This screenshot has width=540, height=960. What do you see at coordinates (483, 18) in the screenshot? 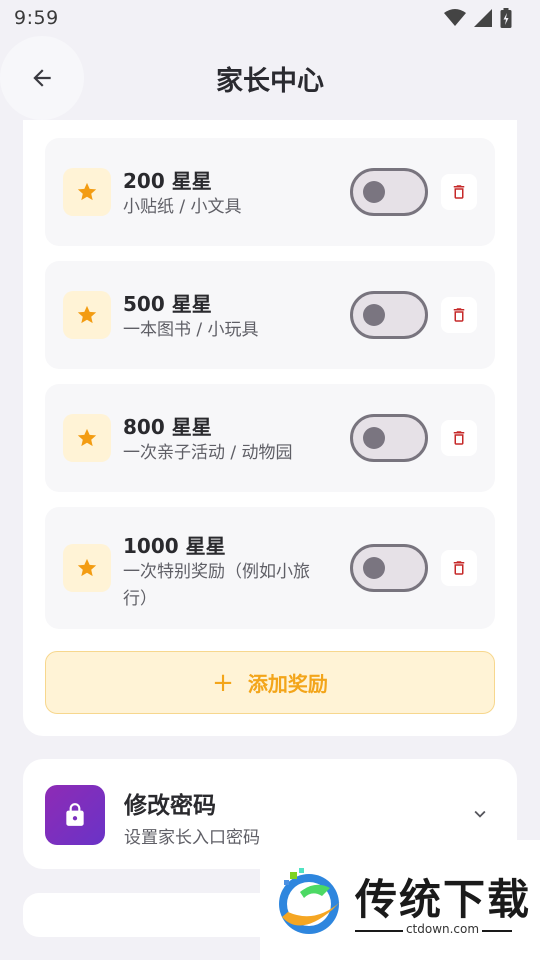
I see `signal-icon` at bounding box center [483, 18].